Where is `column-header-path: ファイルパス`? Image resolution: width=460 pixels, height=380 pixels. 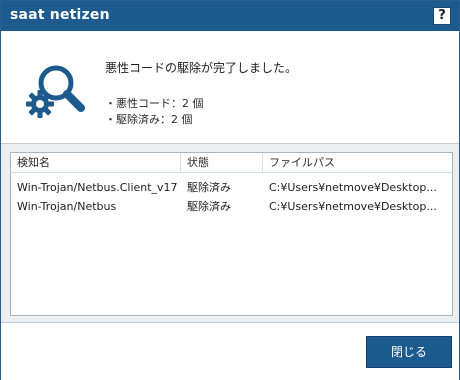
column-header-path: ファイルパス is located at coordinates (357, 162).